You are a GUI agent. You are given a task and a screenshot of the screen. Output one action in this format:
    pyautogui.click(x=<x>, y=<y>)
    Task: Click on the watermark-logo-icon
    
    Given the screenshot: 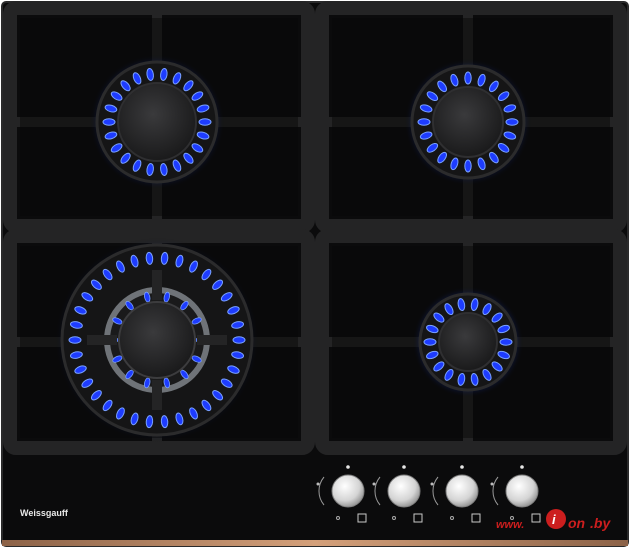 What is the action you would take?
    pyautogui.click(x=556, y=519)
    